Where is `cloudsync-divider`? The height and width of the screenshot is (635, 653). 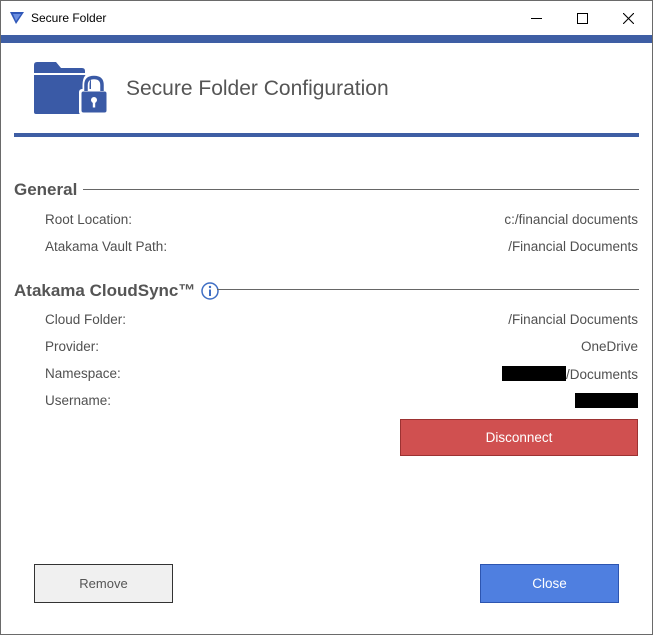 cloudsync-divider is located at coordinates (428, 289).